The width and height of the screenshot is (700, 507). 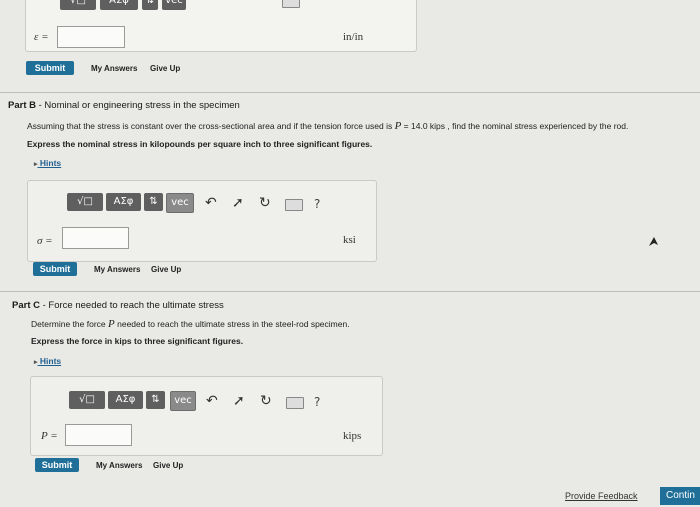 I want to click on part-c-hints-link: ▸ Hints, so click(x=47, y=361).